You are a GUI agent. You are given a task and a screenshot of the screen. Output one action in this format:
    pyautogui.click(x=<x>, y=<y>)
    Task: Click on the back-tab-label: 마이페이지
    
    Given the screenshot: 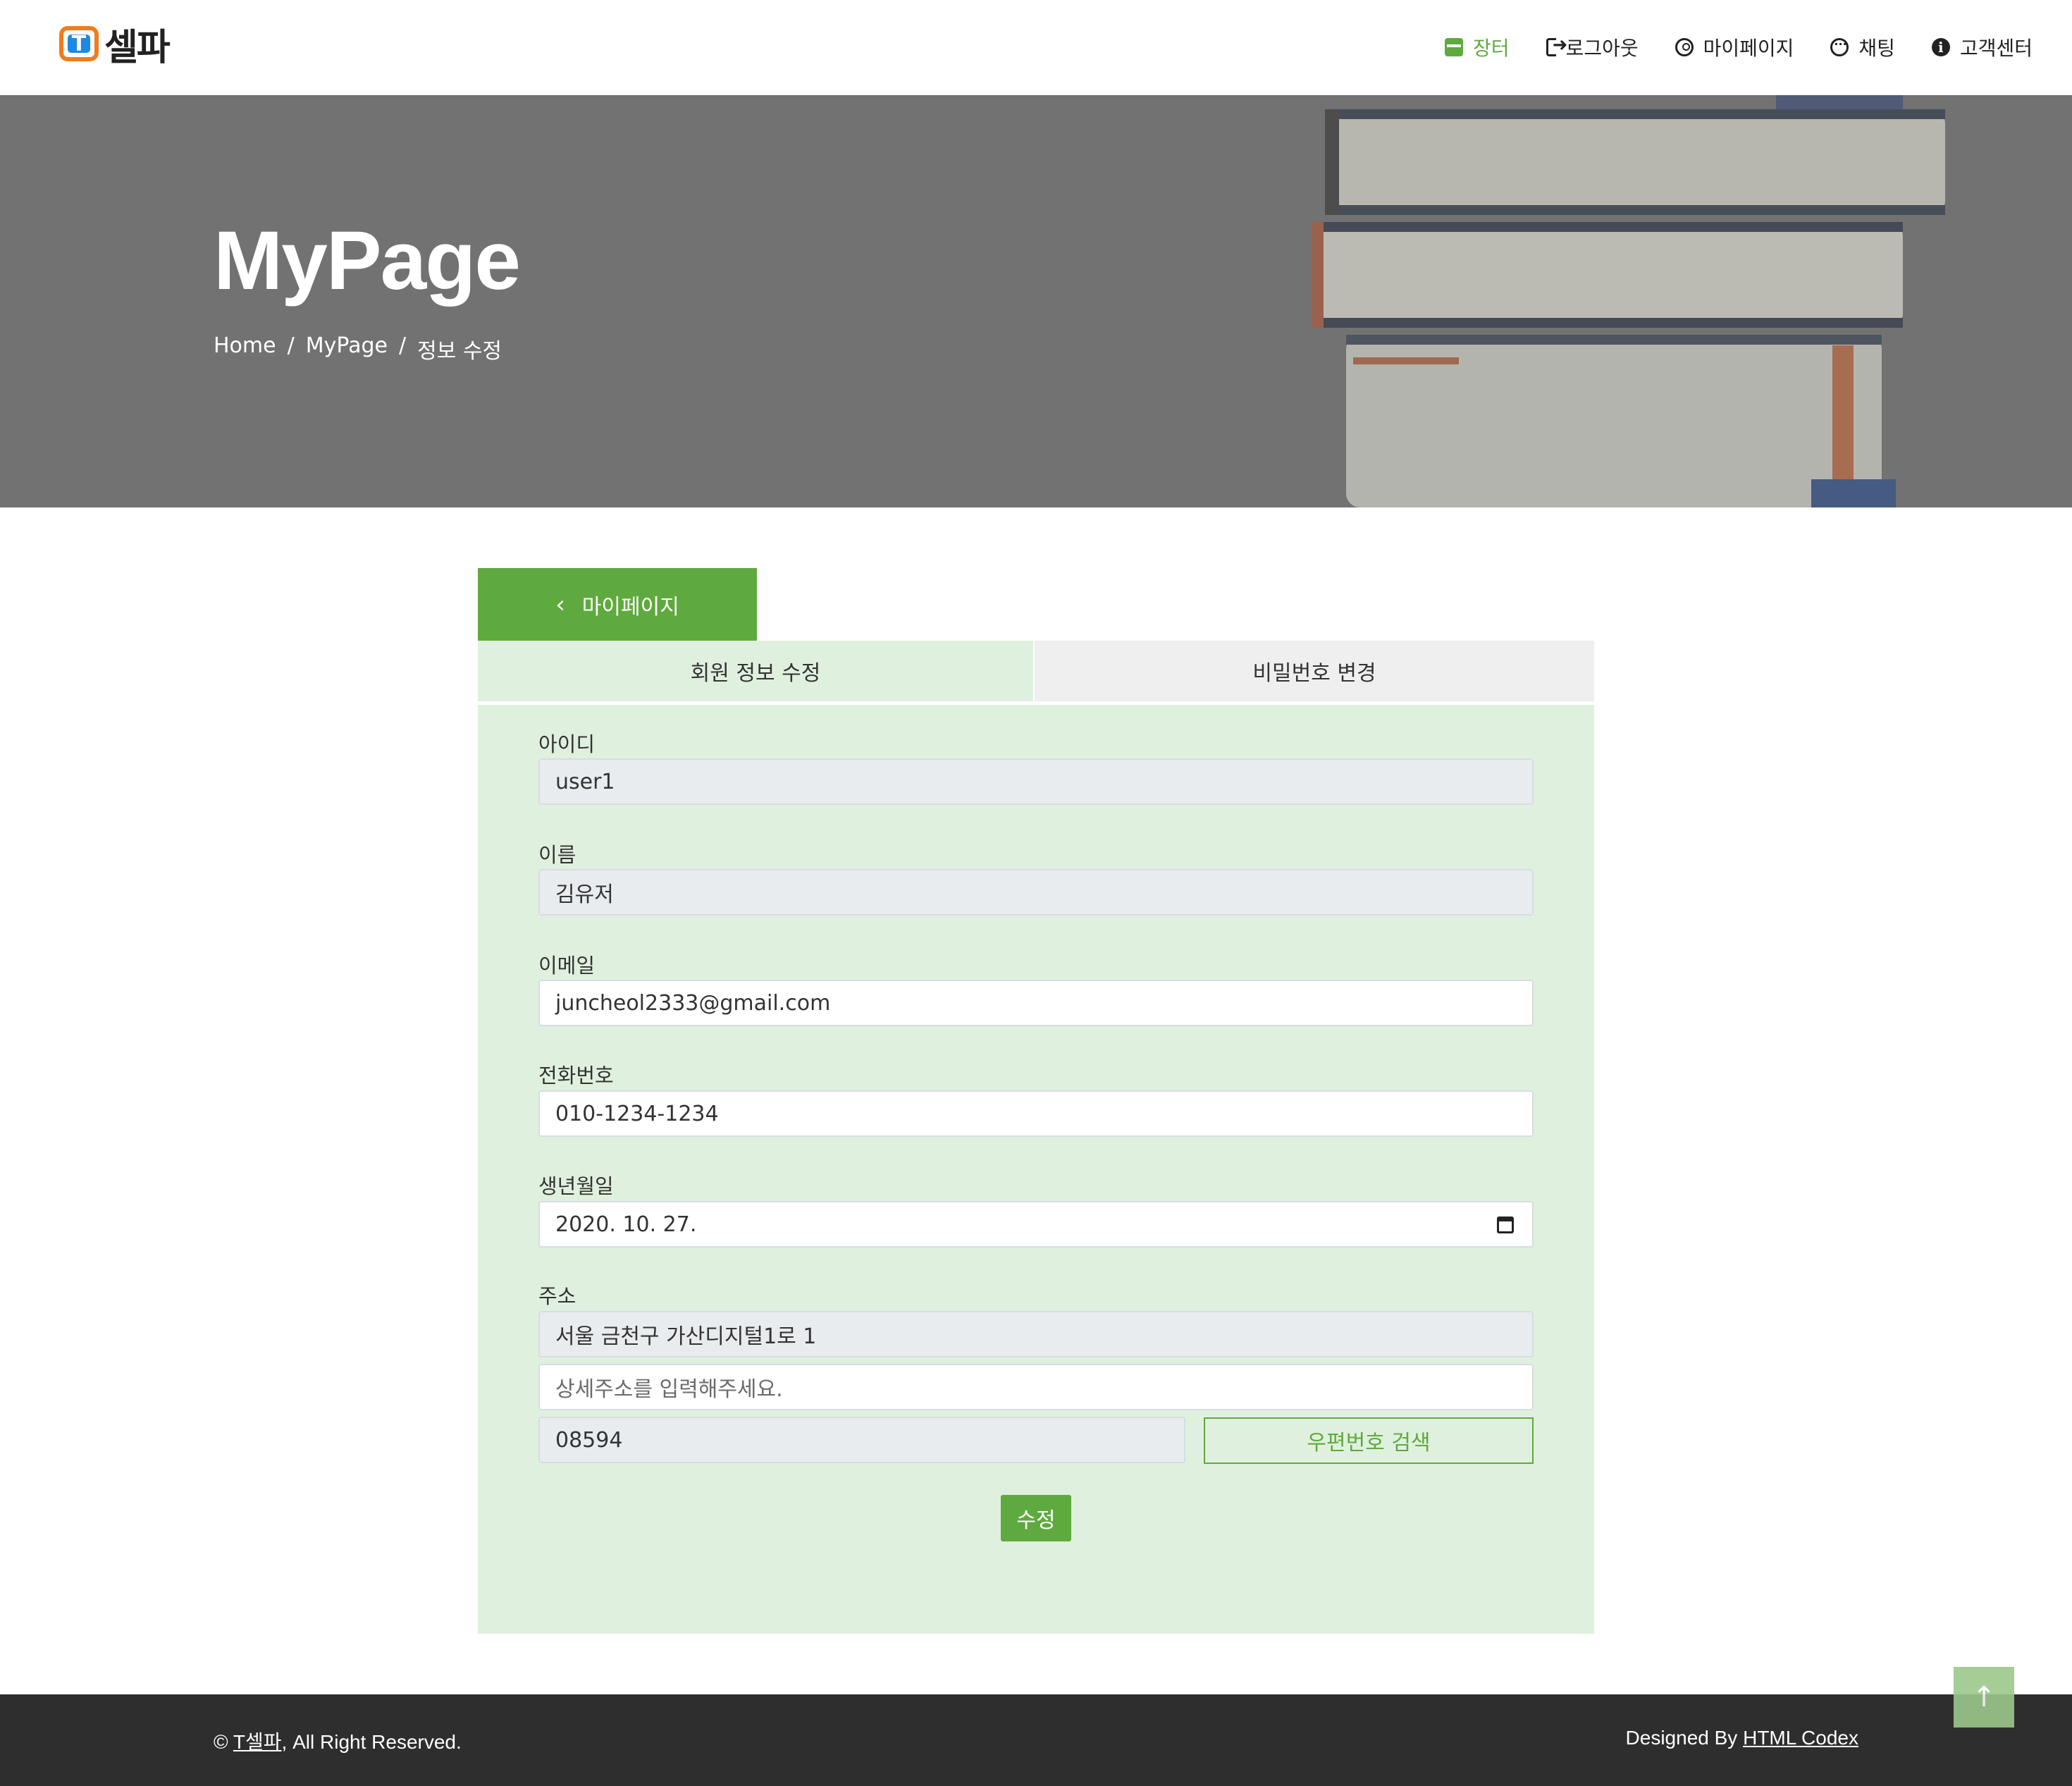 What is the action you would take?
    pyautogui.click(x=630, y=607)
    